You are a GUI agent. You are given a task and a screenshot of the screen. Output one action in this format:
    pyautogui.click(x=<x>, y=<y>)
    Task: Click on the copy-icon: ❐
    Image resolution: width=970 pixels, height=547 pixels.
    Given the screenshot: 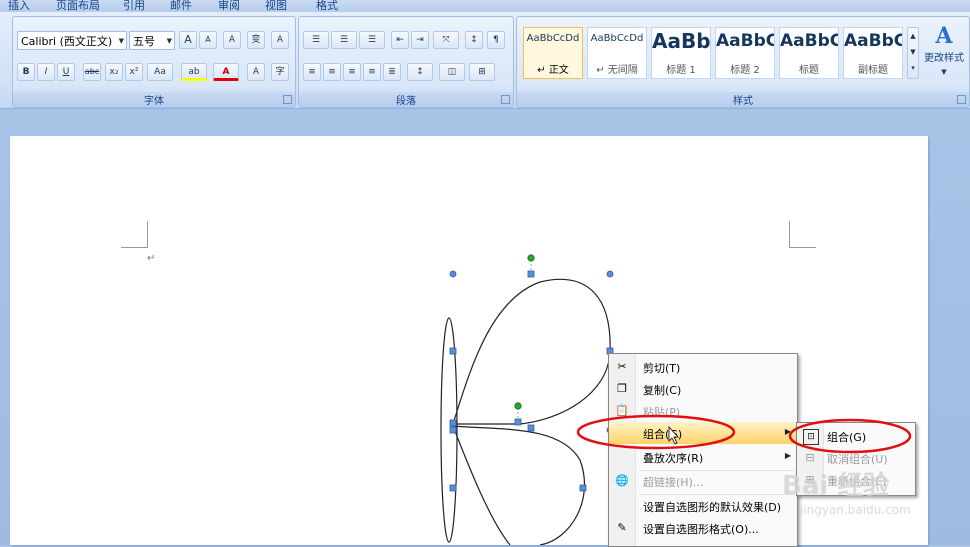 What is the action you would take?
    pyautogui.click(x=622, y=388)
    